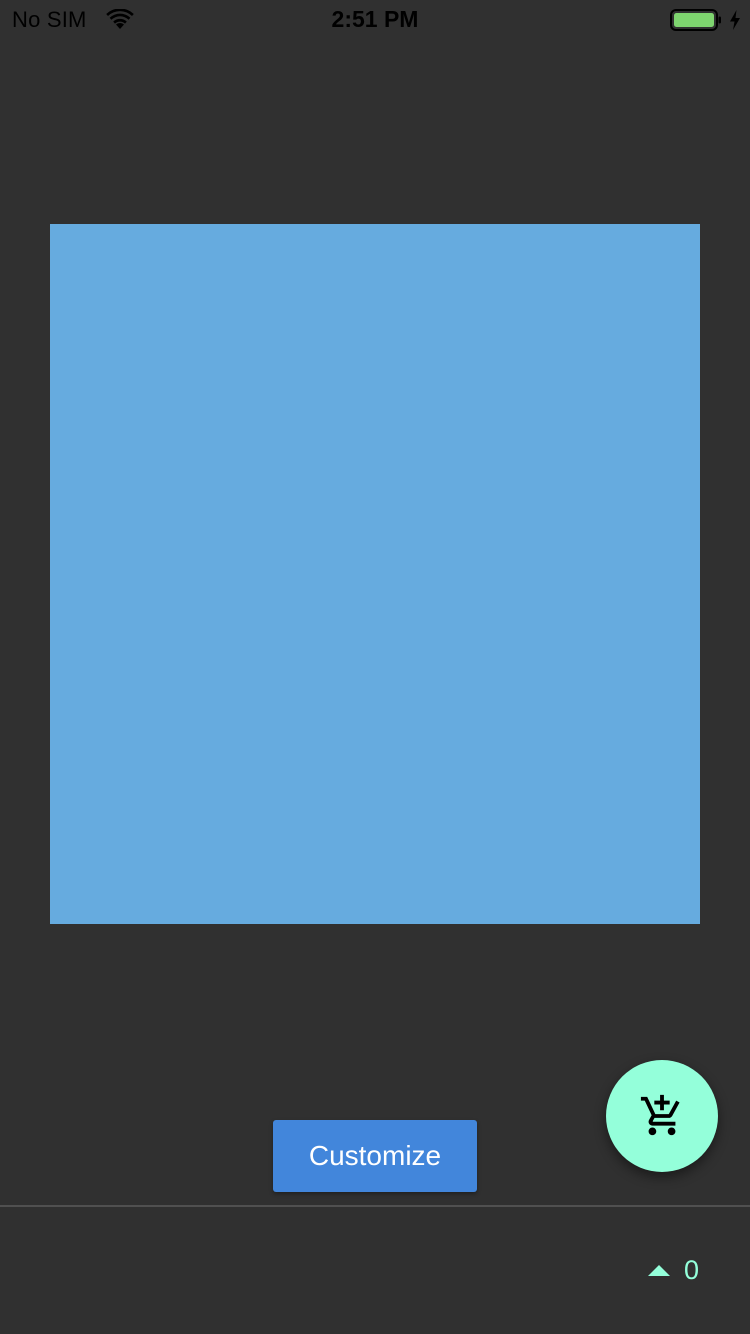 The height and width of the screenshot is (1334, 750). Describe the element at coordinates (695, 20) in the screenshot. I see `battery-icon` at that location.